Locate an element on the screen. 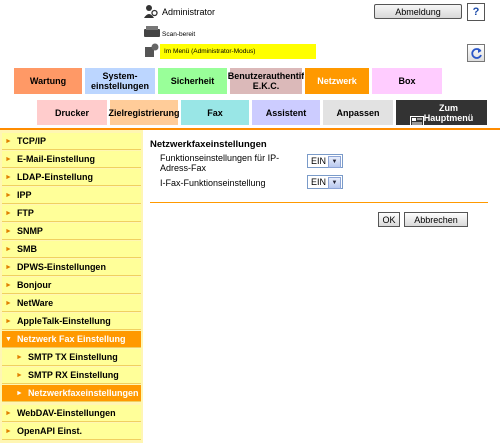  sidebar-item-ftp: ► FTP is located at coordinates (71, 213).